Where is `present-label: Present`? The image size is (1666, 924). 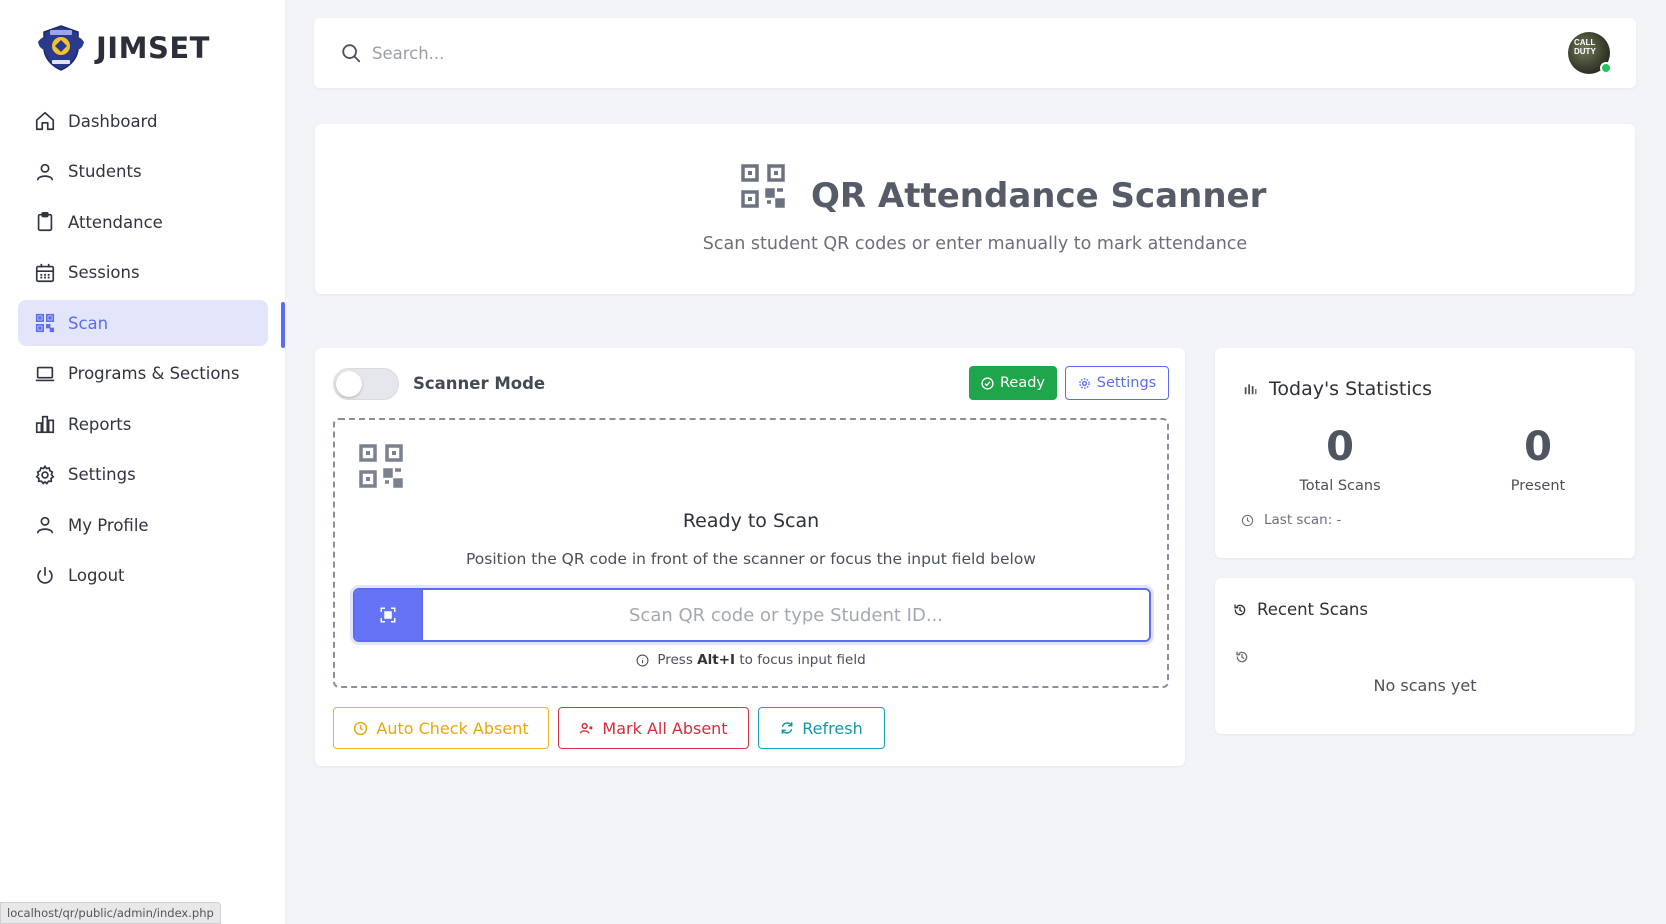 present-label: Present is located at coordinates (1538, 486).